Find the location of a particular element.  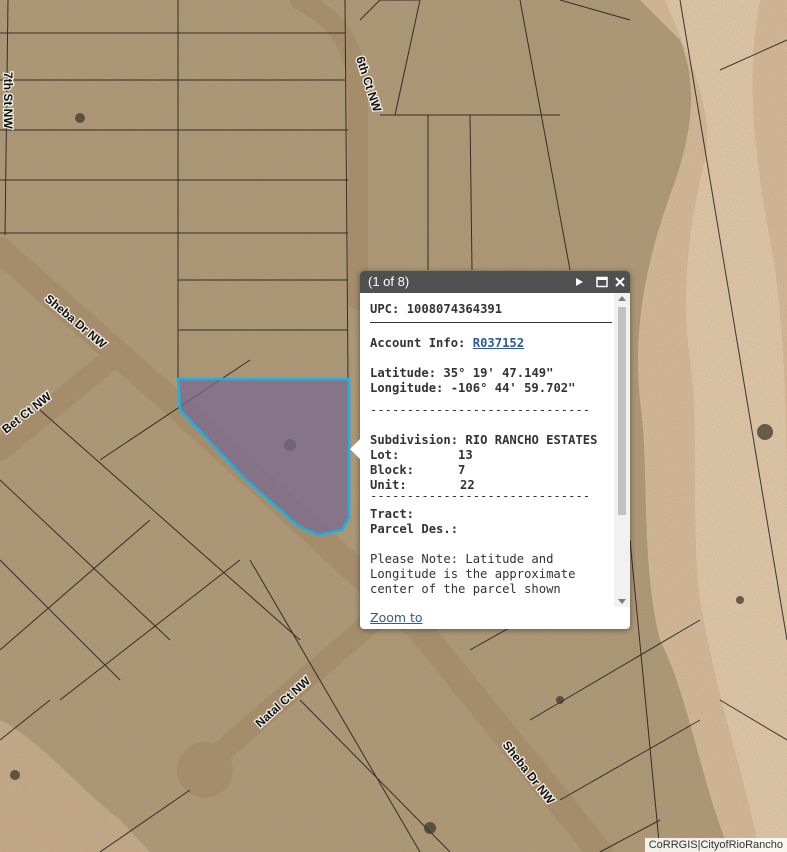

popup-header: (1 of 8) is located at coordinates (495, 282).